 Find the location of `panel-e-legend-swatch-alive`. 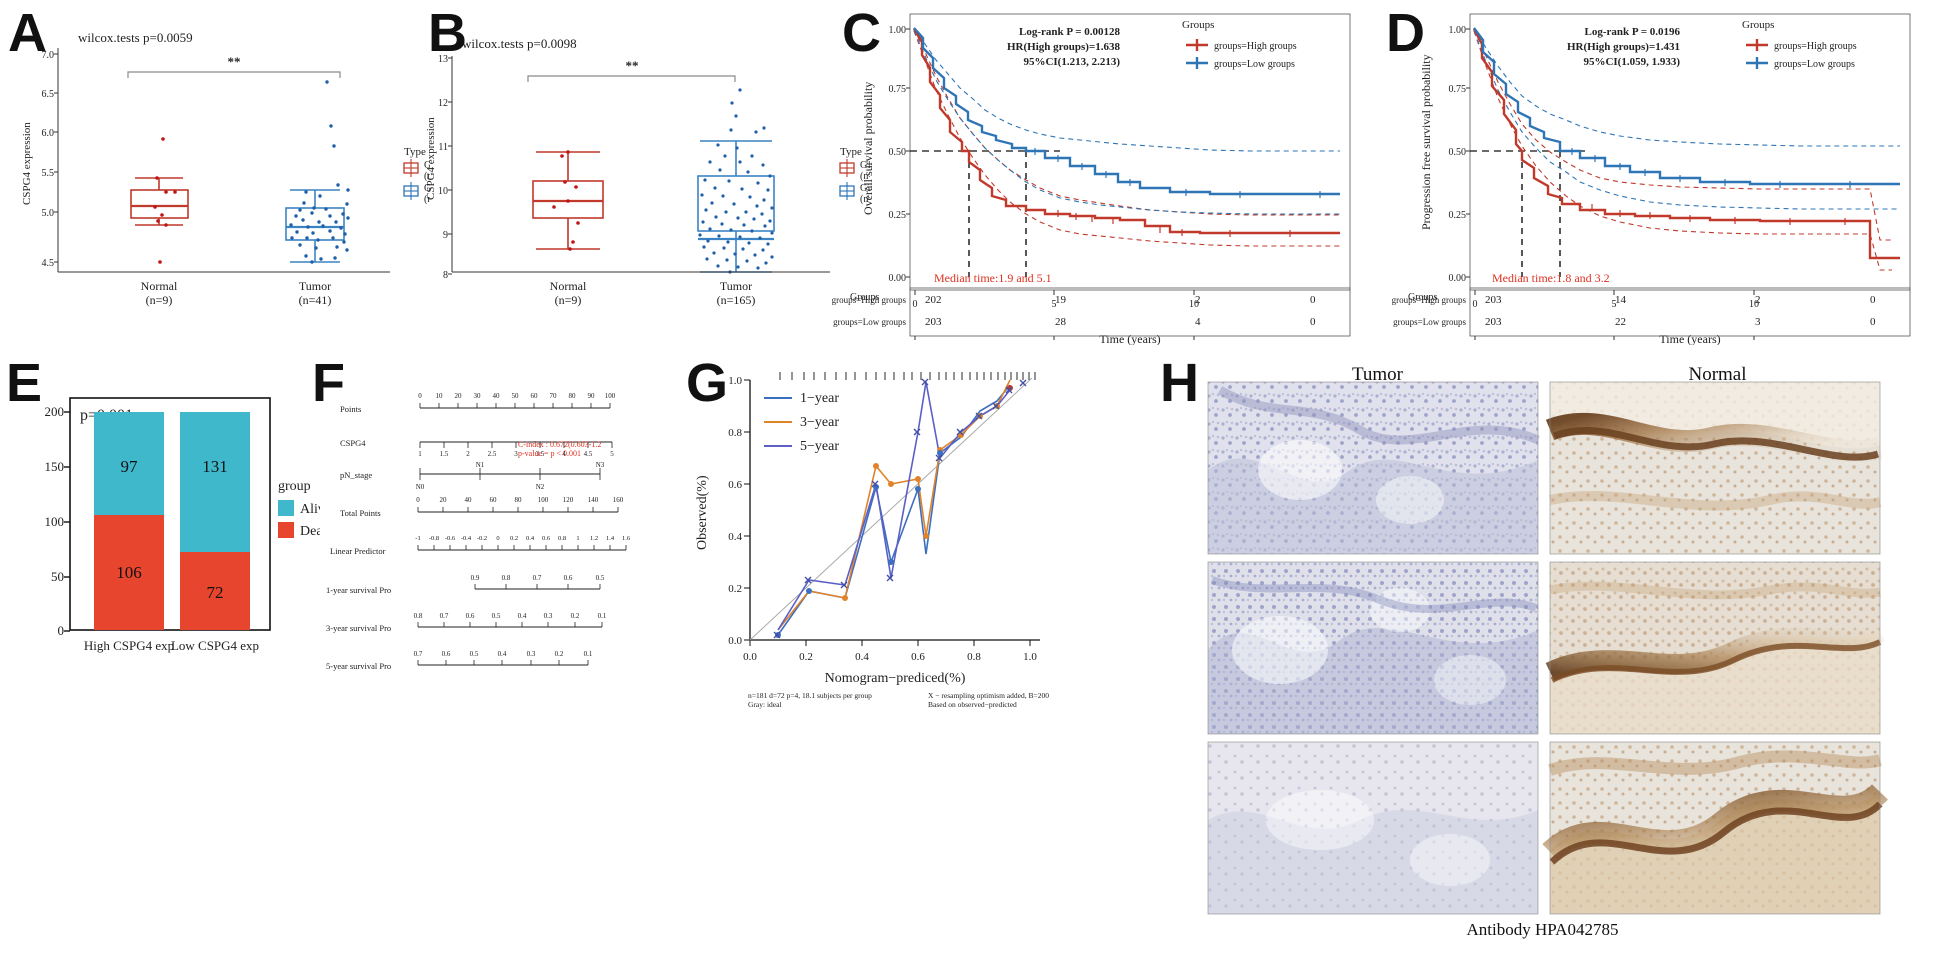

panel-e-legend-swatch-alive is located at coordinates (286, 508).